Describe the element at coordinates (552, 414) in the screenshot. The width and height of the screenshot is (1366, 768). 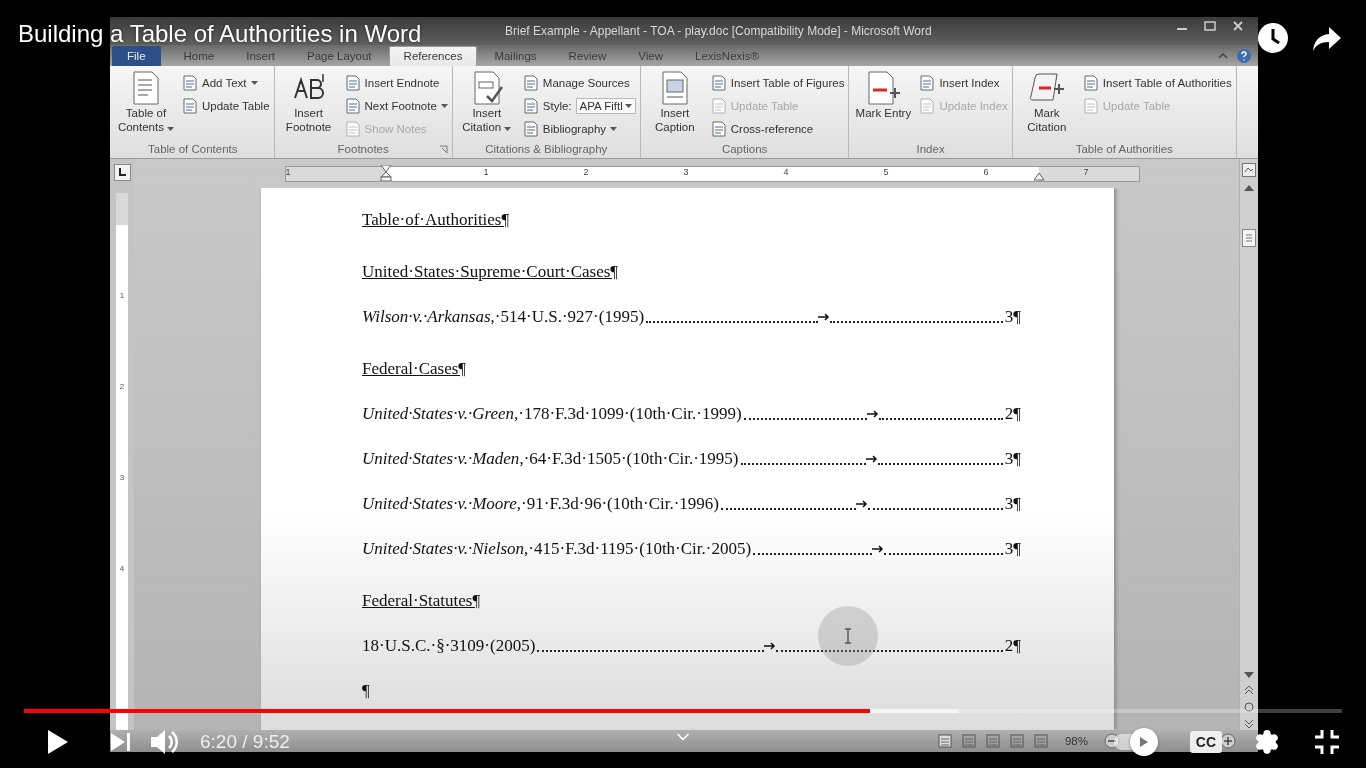
I see `citation-text: United·States·v.·Green,·178·F.3d·1099·(10th·Cir.·1999)` at that location.